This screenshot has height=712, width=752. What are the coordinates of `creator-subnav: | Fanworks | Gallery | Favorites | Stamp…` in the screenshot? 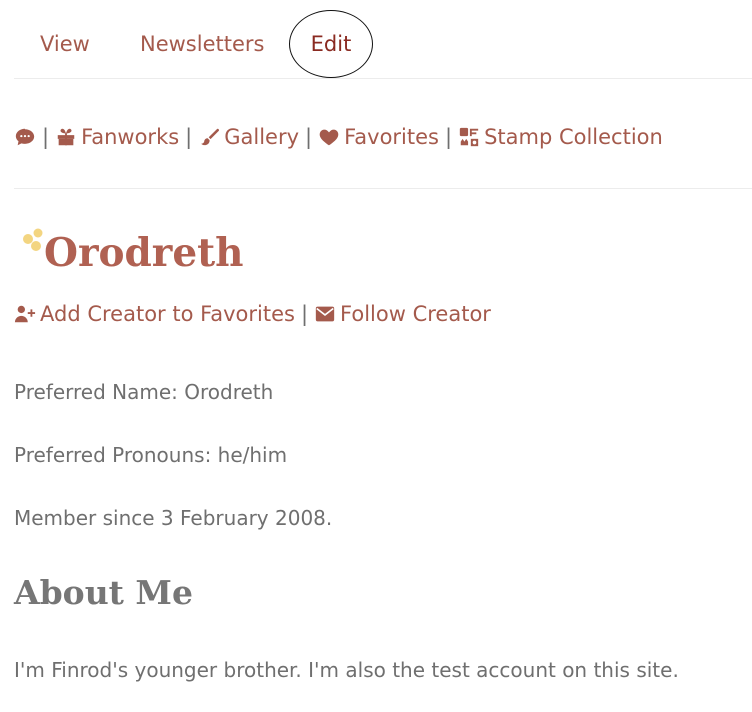 It's located at (338, 137).